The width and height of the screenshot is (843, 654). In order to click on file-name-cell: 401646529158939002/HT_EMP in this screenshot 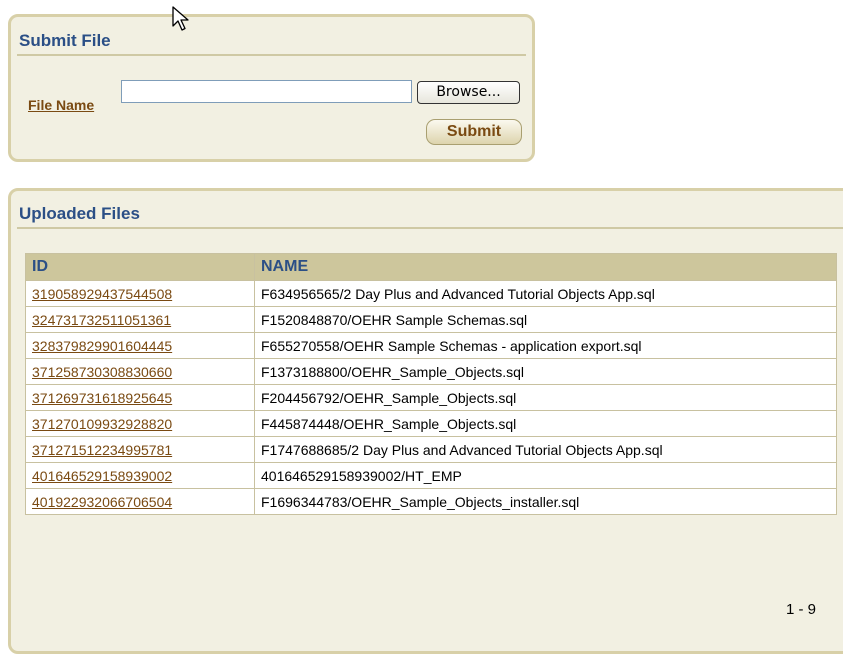, I will do `click(545, 475)`.